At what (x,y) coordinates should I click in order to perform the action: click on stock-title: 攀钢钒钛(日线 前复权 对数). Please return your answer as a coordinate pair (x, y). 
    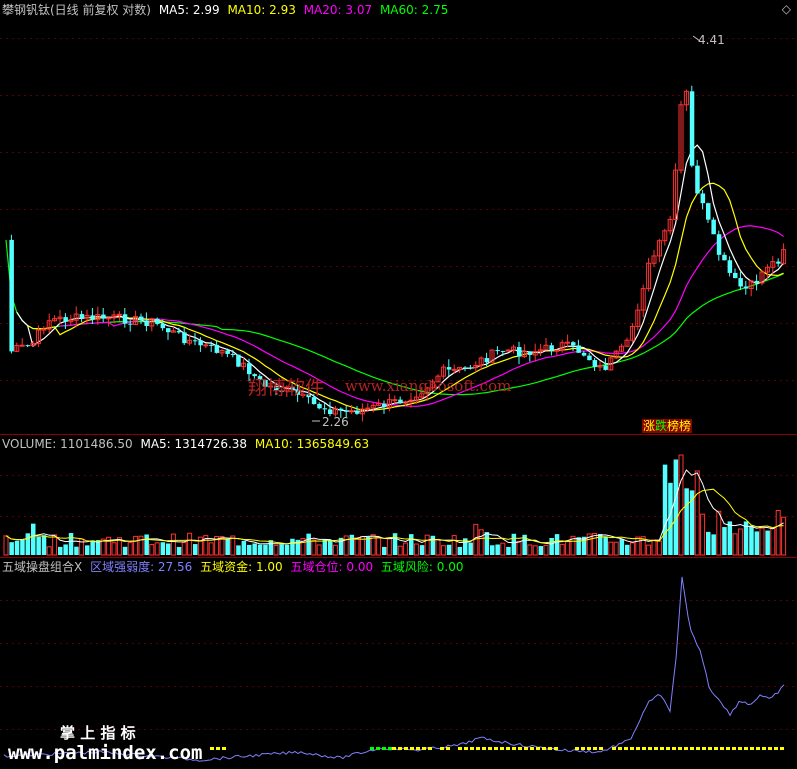
    Looking at the image, I should click on (76, 10).